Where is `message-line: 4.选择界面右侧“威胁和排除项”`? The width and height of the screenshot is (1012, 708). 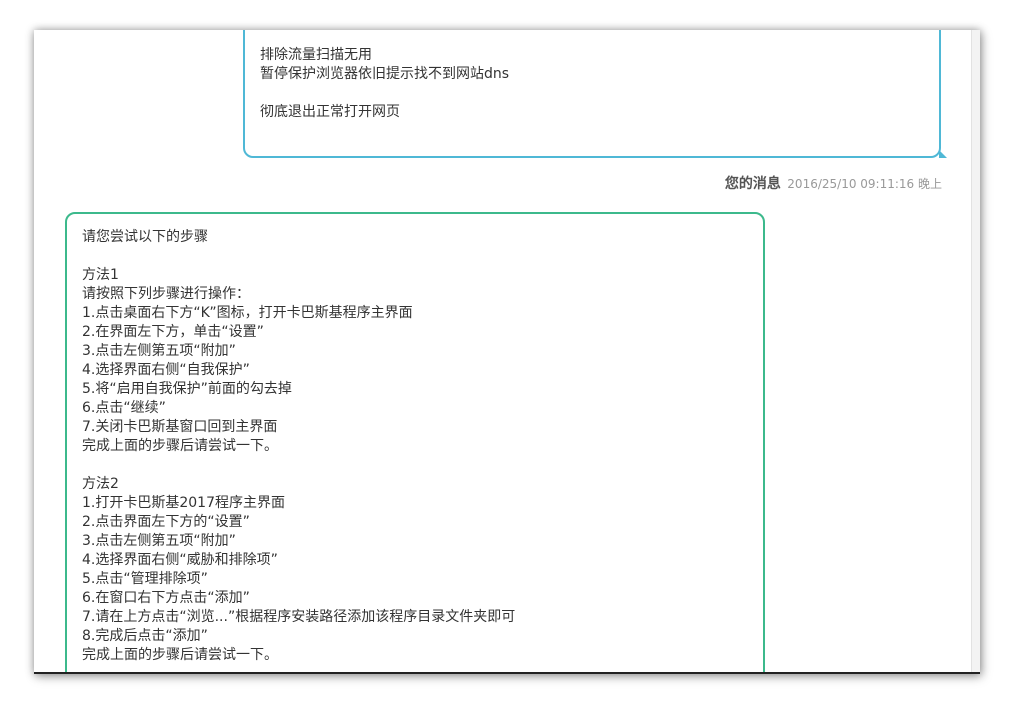
message-line: 4.选择界面右侧“威胁和排除项” is located at coordinates (180, 560).